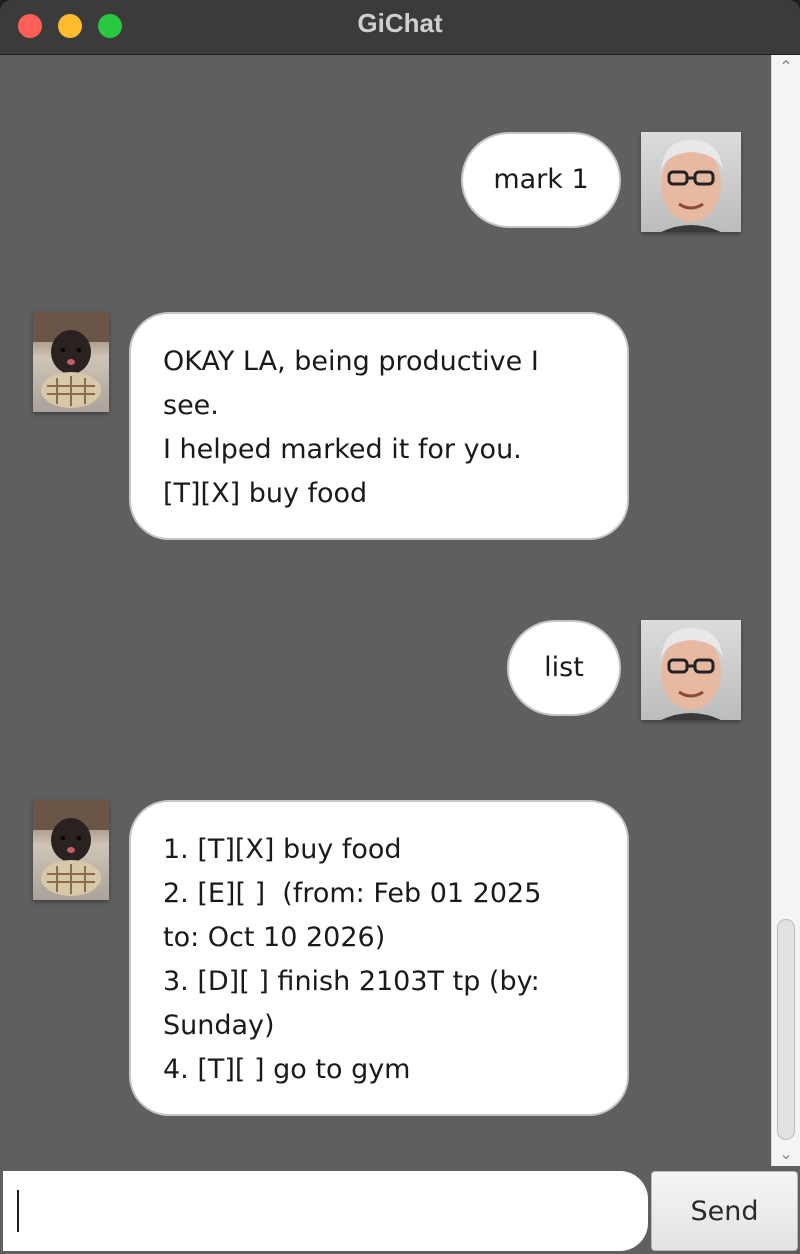 The image size is (800, 1254). I want to click on user-message-bubble: mark 1, so click(541, 180).